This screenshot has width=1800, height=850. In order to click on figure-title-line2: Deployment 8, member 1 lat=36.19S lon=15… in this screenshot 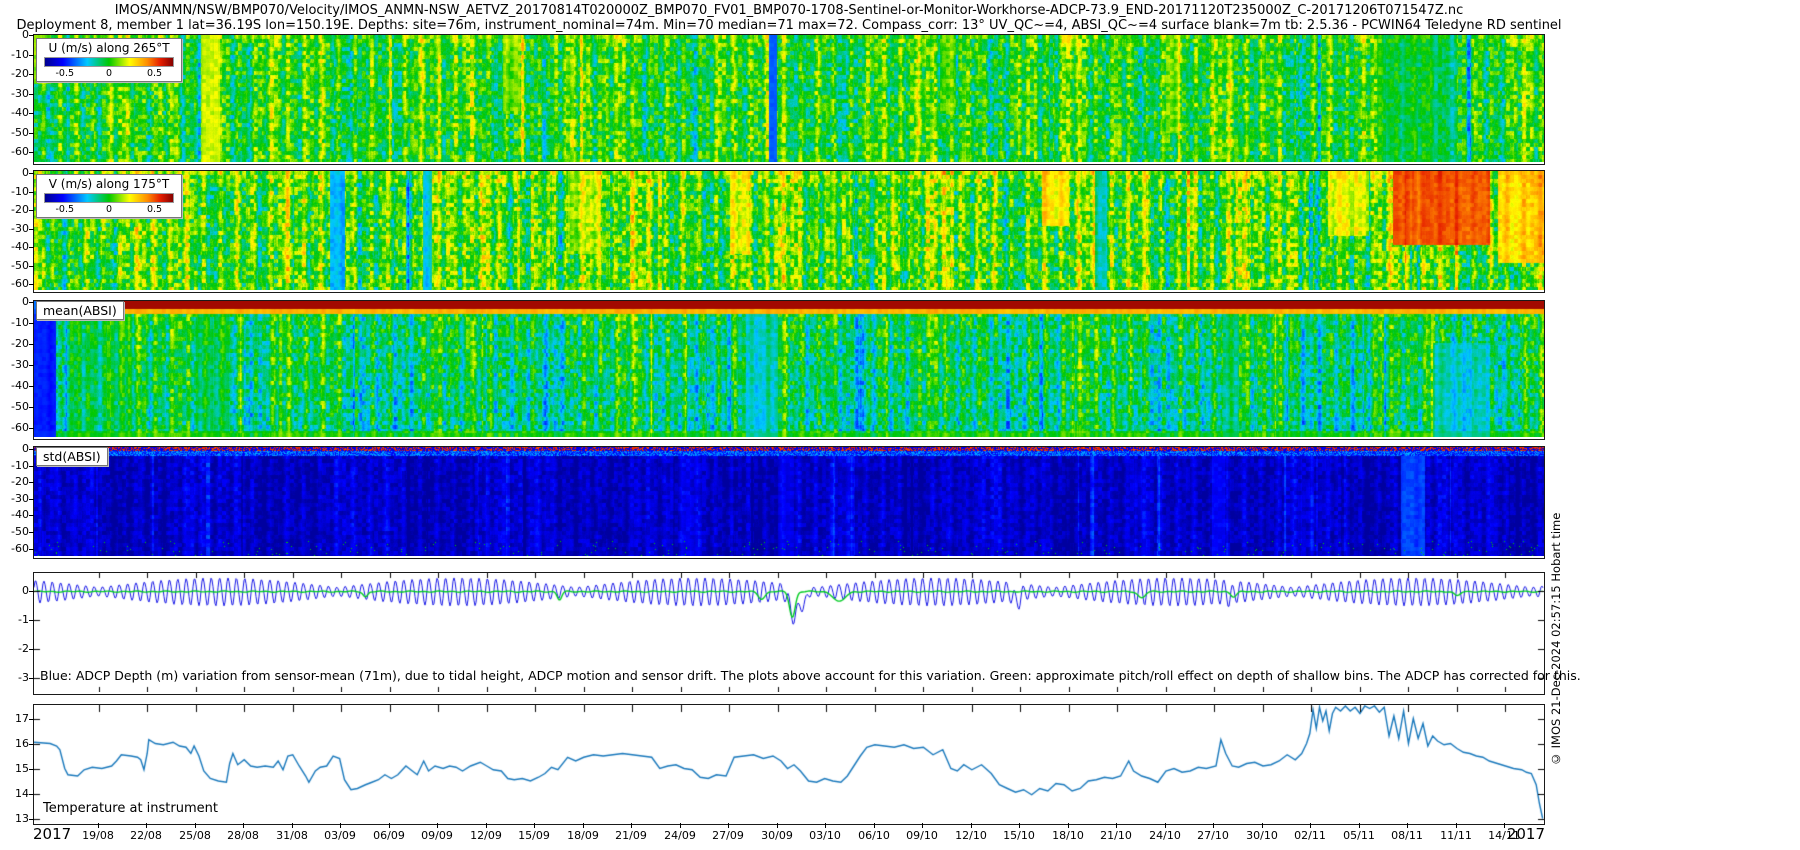, I will do `click(789, 25)`.